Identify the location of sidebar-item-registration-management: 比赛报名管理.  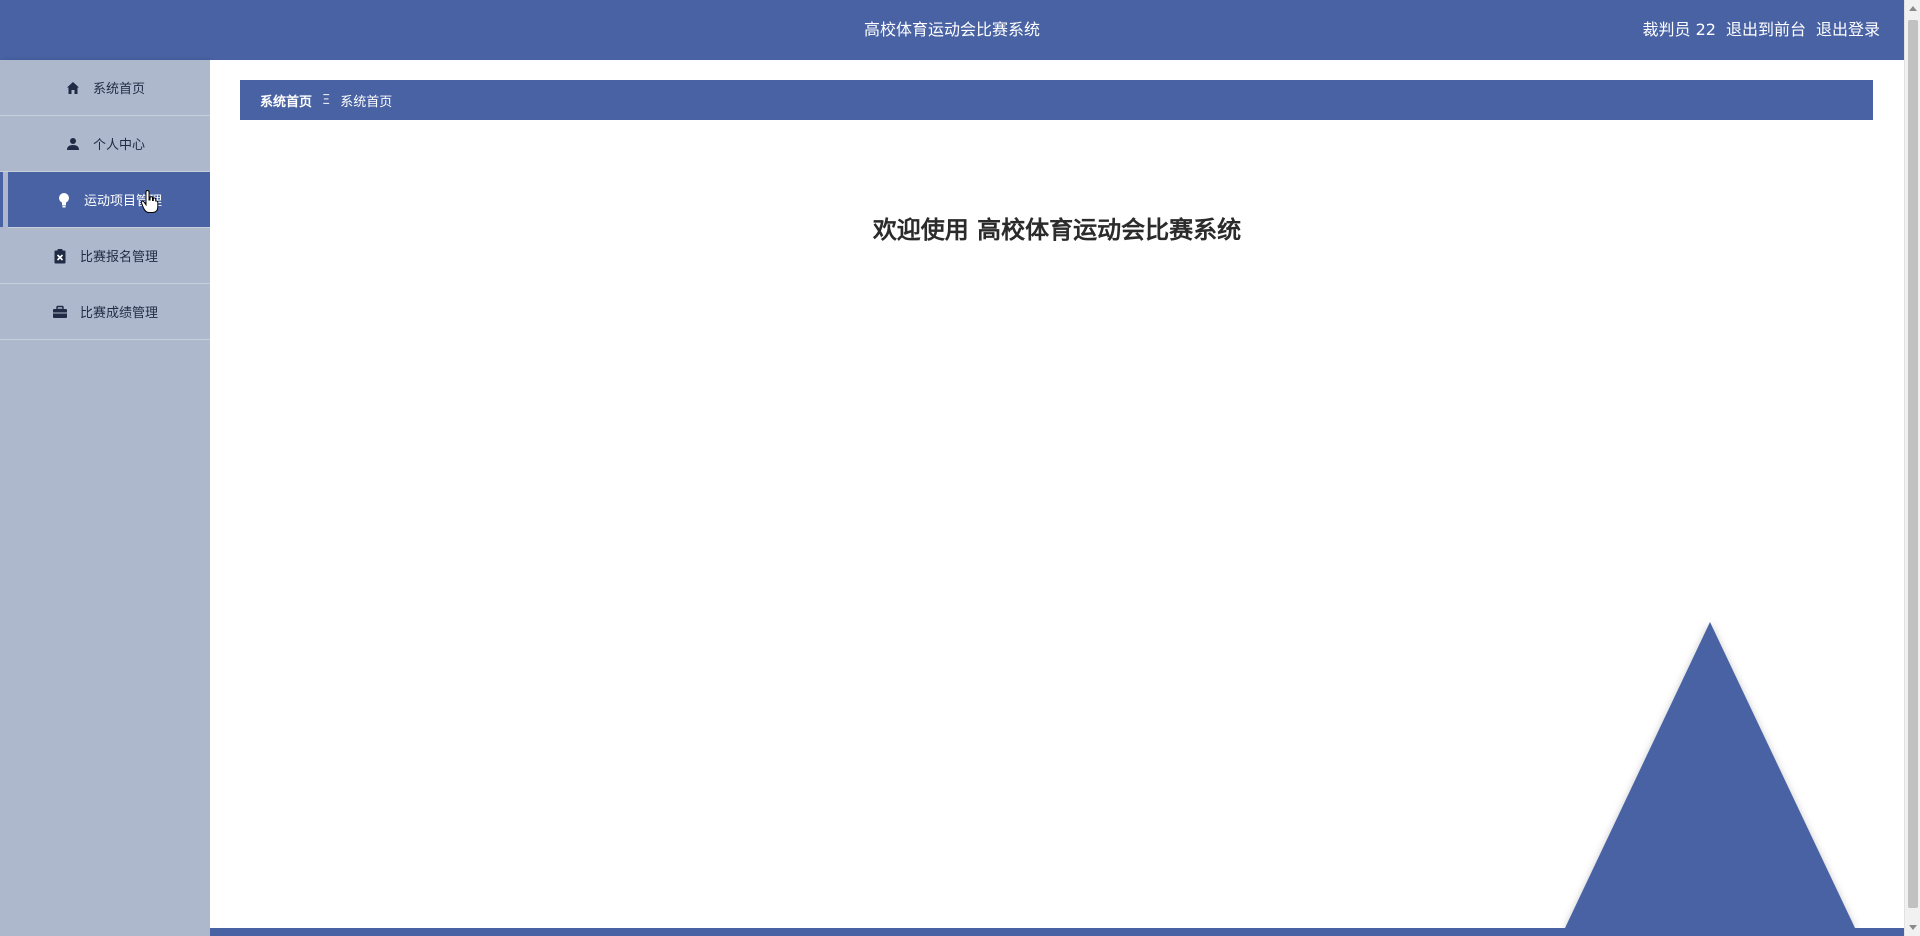
(105, 256).